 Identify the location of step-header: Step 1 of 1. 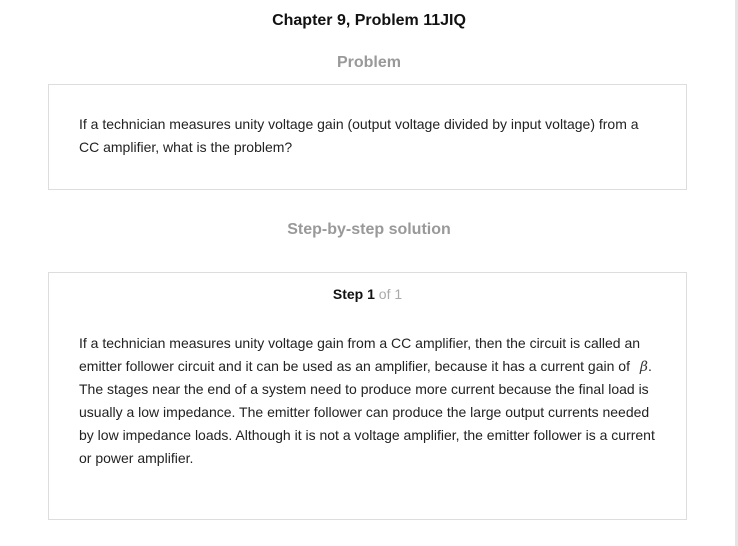
(367, 294).